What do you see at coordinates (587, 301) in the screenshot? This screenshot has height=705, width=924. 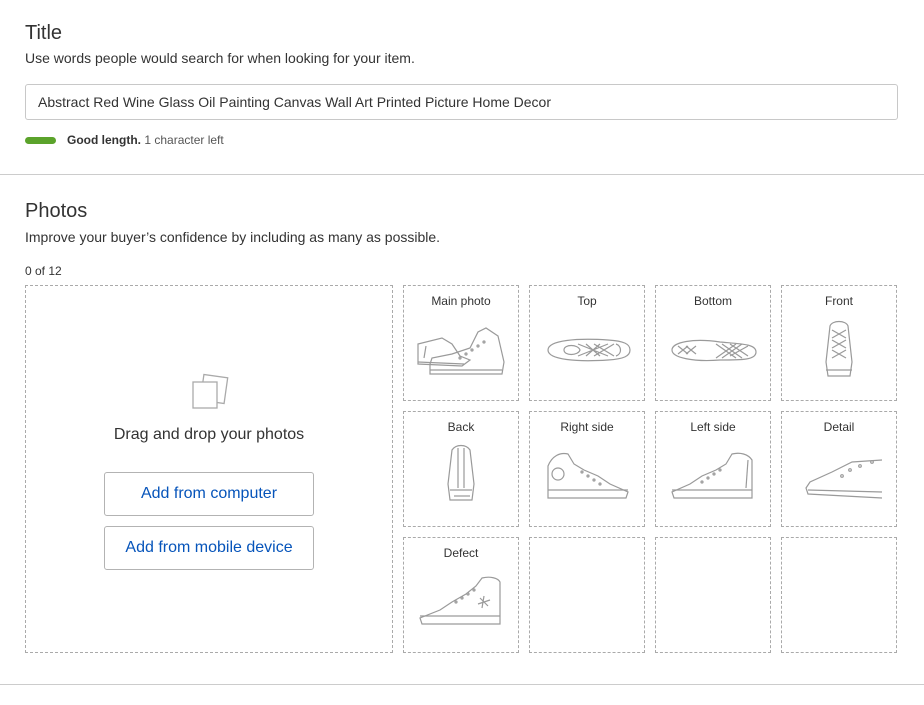 I see `slot-label: Top` at bounding box center [587, 301].